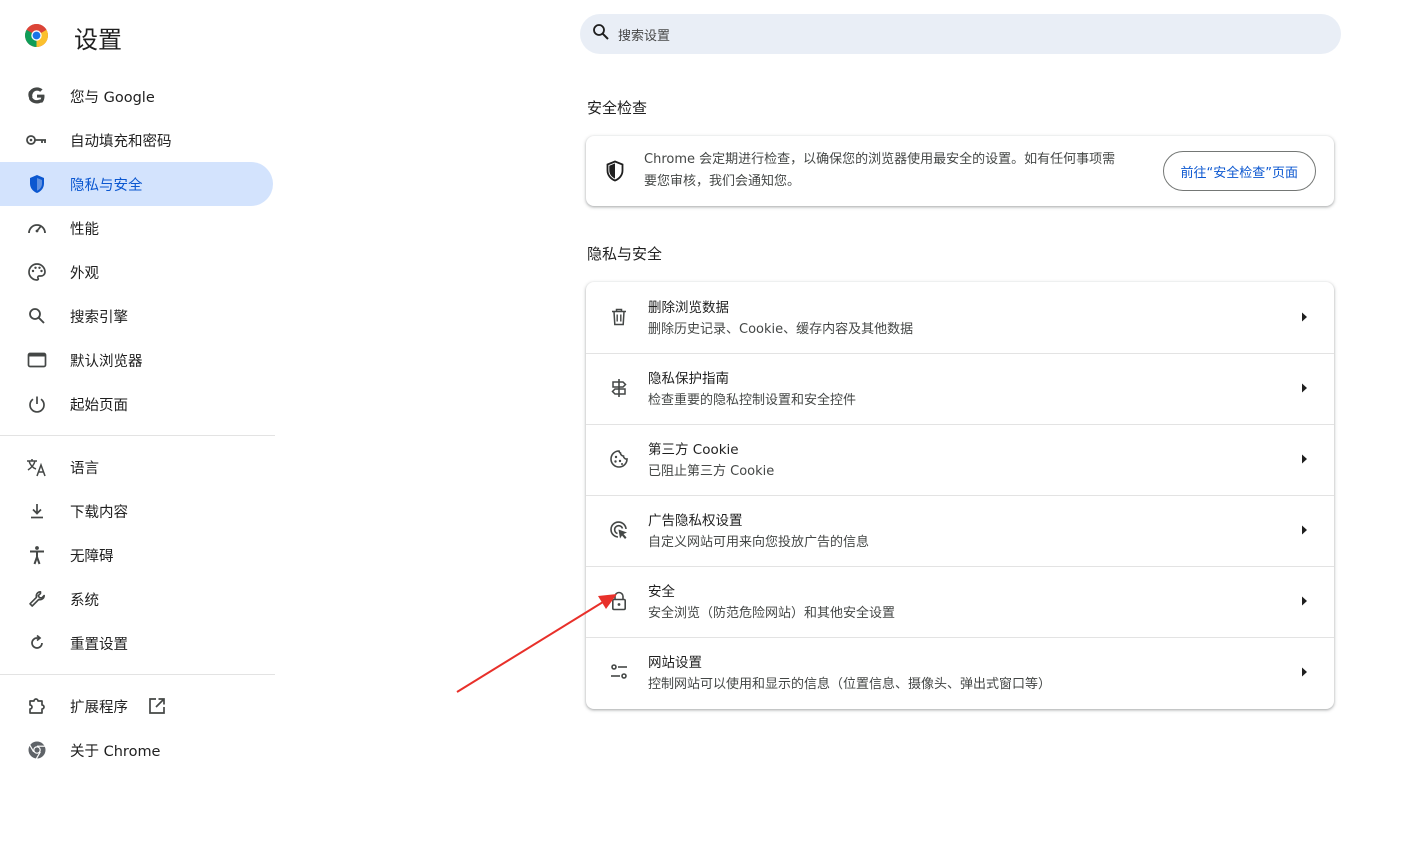  Describe the element at coordinates (37, 555) in the screenshot. I see `accessibility-icon` at that location.